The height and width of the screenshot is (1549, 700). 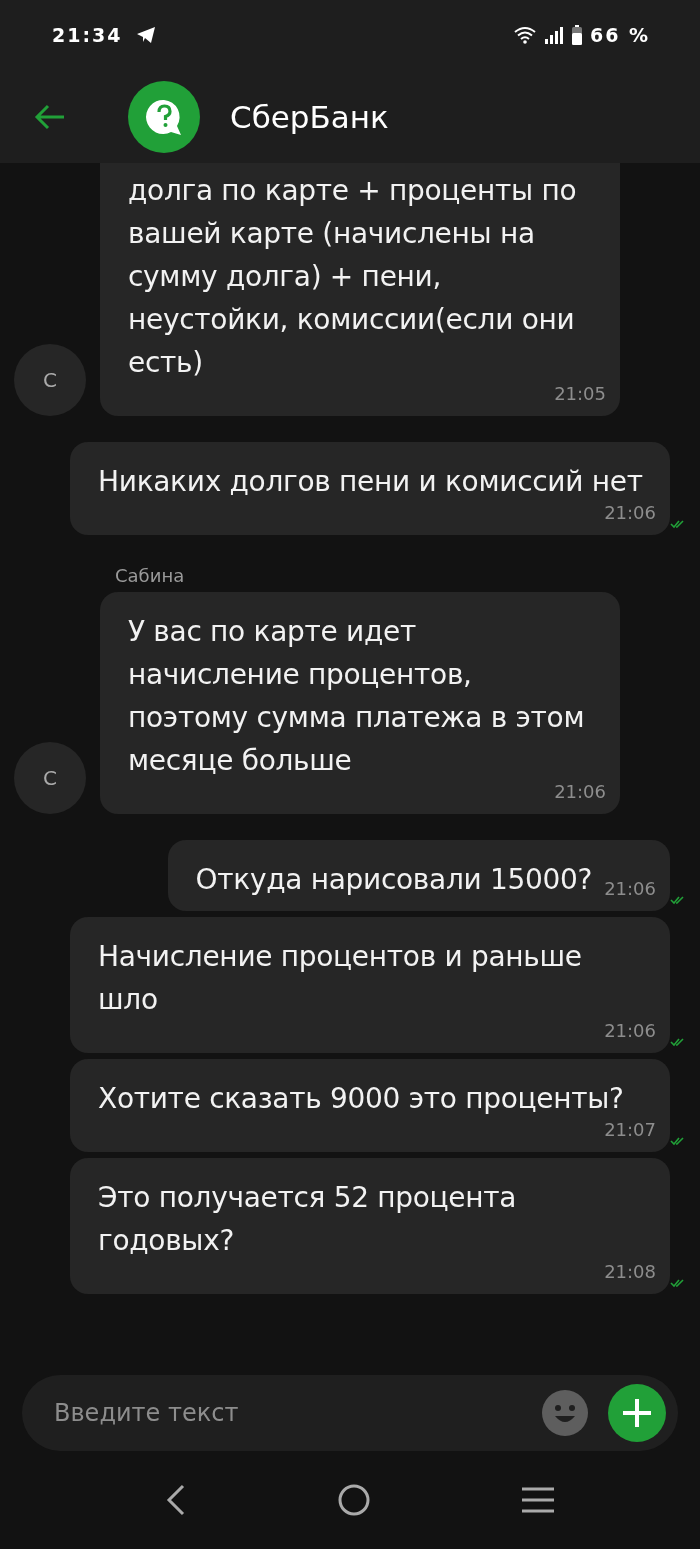 I want to click on message-text: У вас по карте идет начисление процентов, поэтому сумма платежа в этом месяце больше, so click(x=357, y=696).